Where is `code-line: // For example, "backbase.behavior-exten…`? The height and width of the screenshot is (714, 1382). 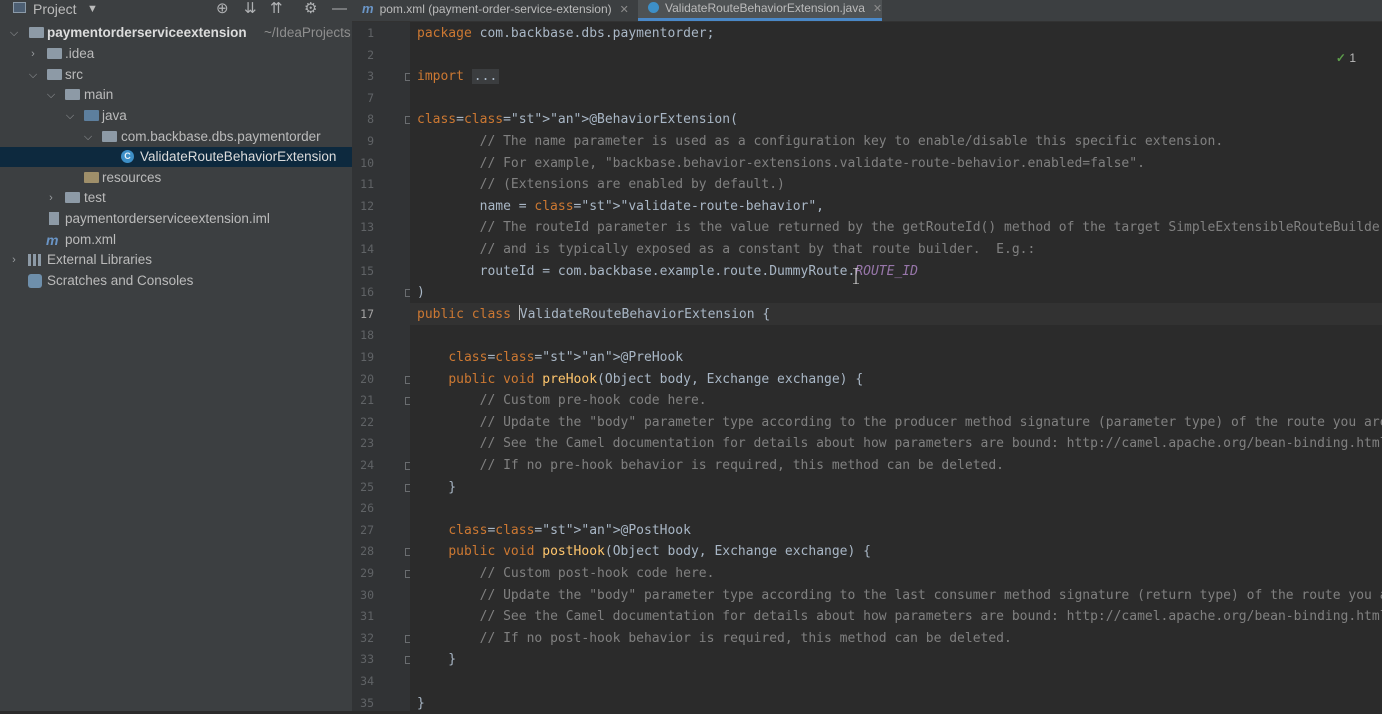
code-line: // For example, "backbase.behavior-exten… is located at coordinates (781, 164).